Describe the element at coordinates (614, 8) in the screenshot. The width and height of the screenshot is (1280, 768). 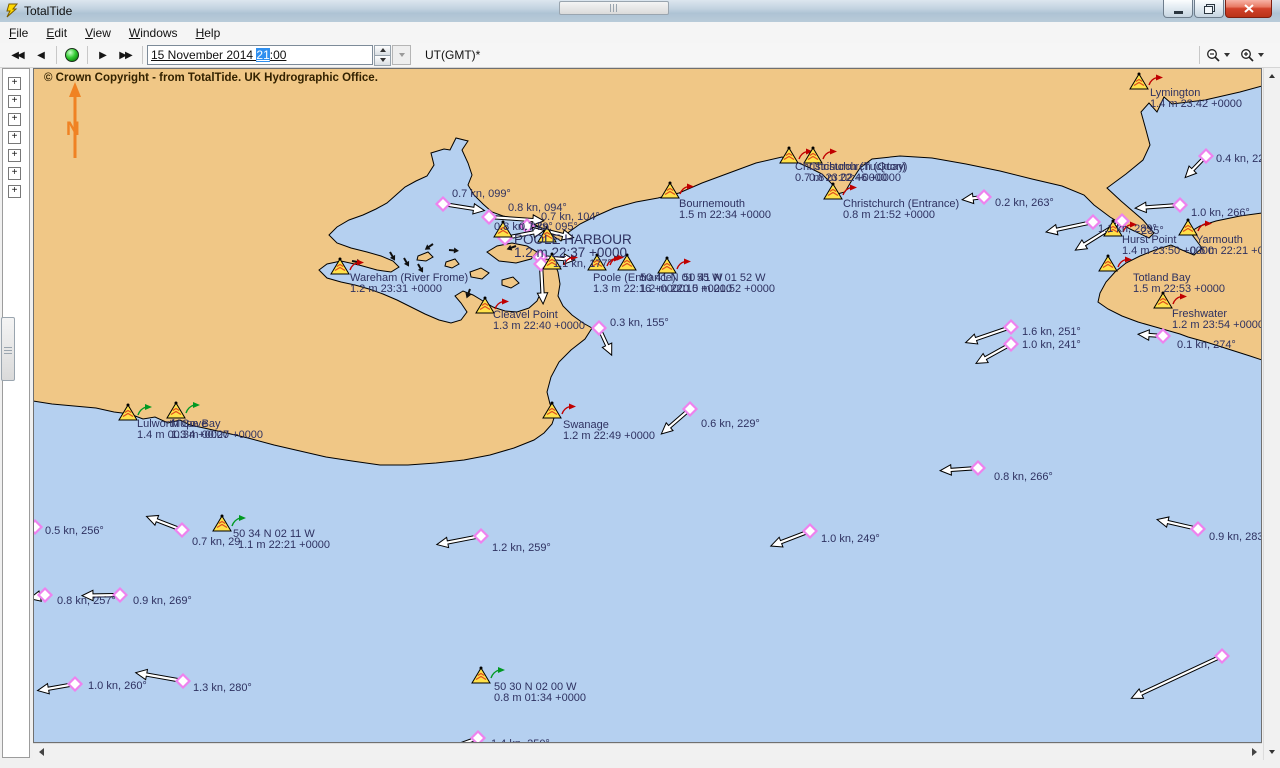
I see `horizontal-scroll-thumb` at that location.